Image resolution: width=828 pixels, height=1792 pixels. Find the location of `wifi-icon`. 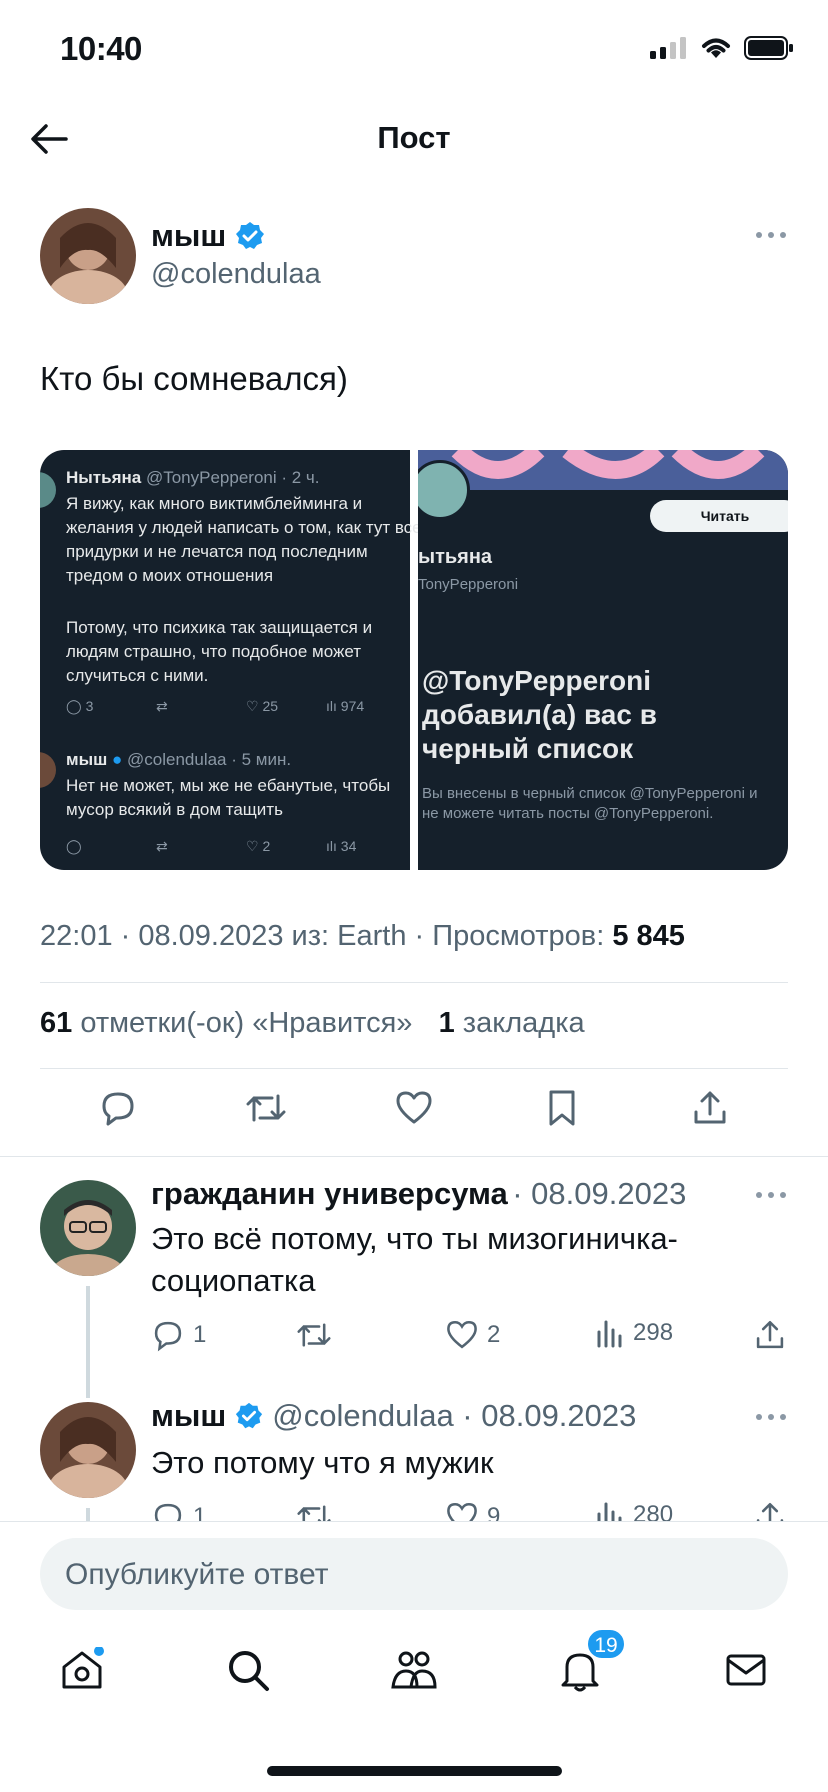

wifi-icon is located at coordinates (716, 48).